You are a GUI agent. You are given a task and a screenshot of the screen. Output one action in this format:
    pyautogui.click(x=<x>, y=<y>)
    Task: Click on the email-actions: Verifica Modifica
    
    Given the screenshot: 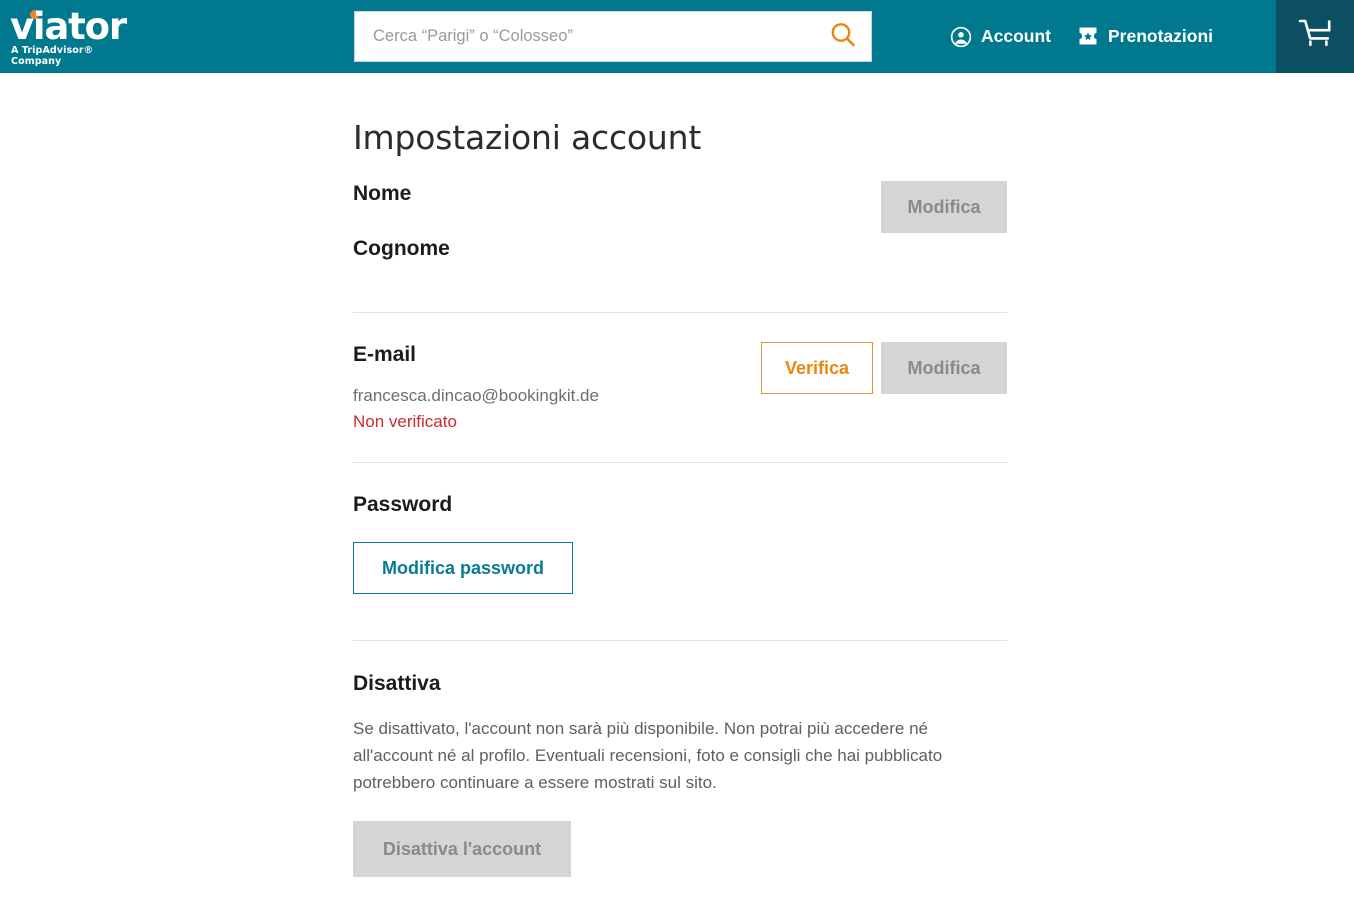 What is the action you would take?
    pyautogui.click(x=884, y=368)
    